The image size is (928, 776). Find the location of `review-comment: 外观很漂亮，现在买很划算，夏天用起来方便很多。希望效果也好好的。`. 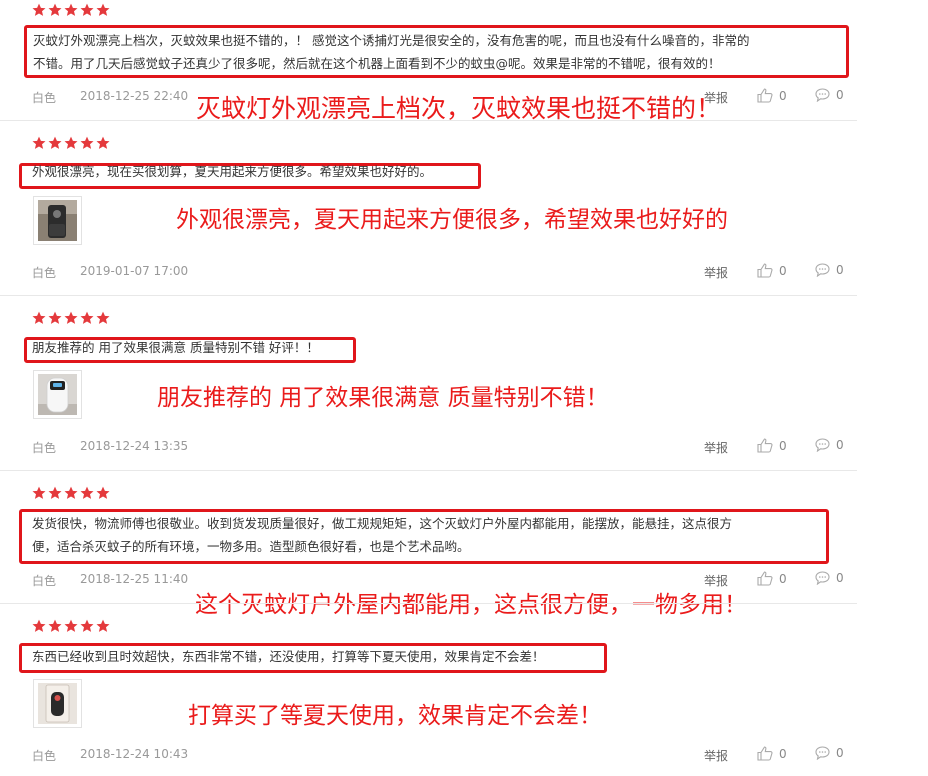

review-comment: 外观很漂亮，现在买很划算，夏天用起来方便很多。希望效果也好好的。 is located at coordinates (232, 171).